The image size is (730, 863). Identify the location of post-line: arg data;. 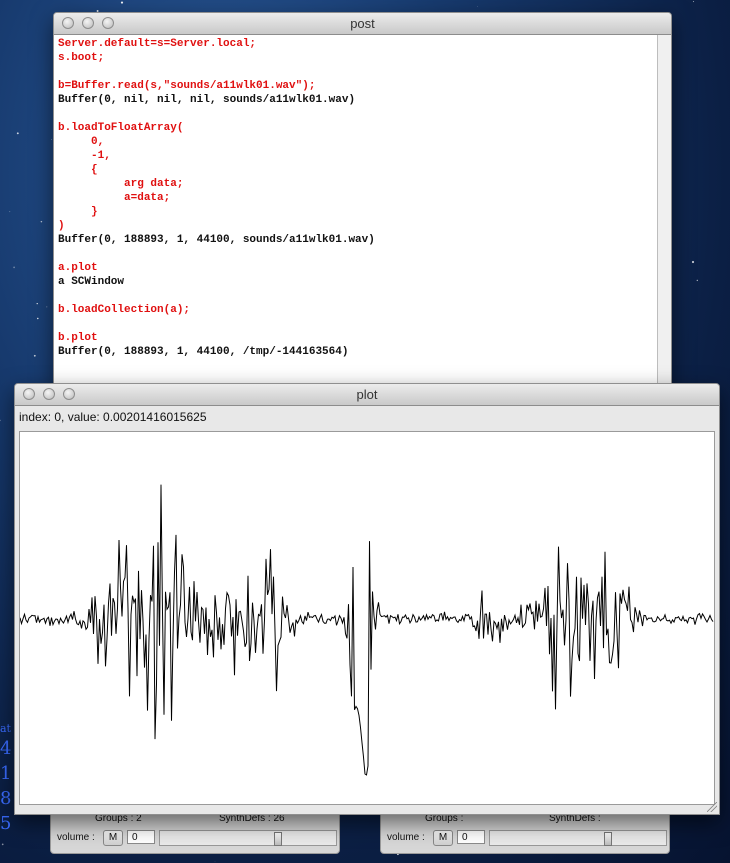
(121, 184).